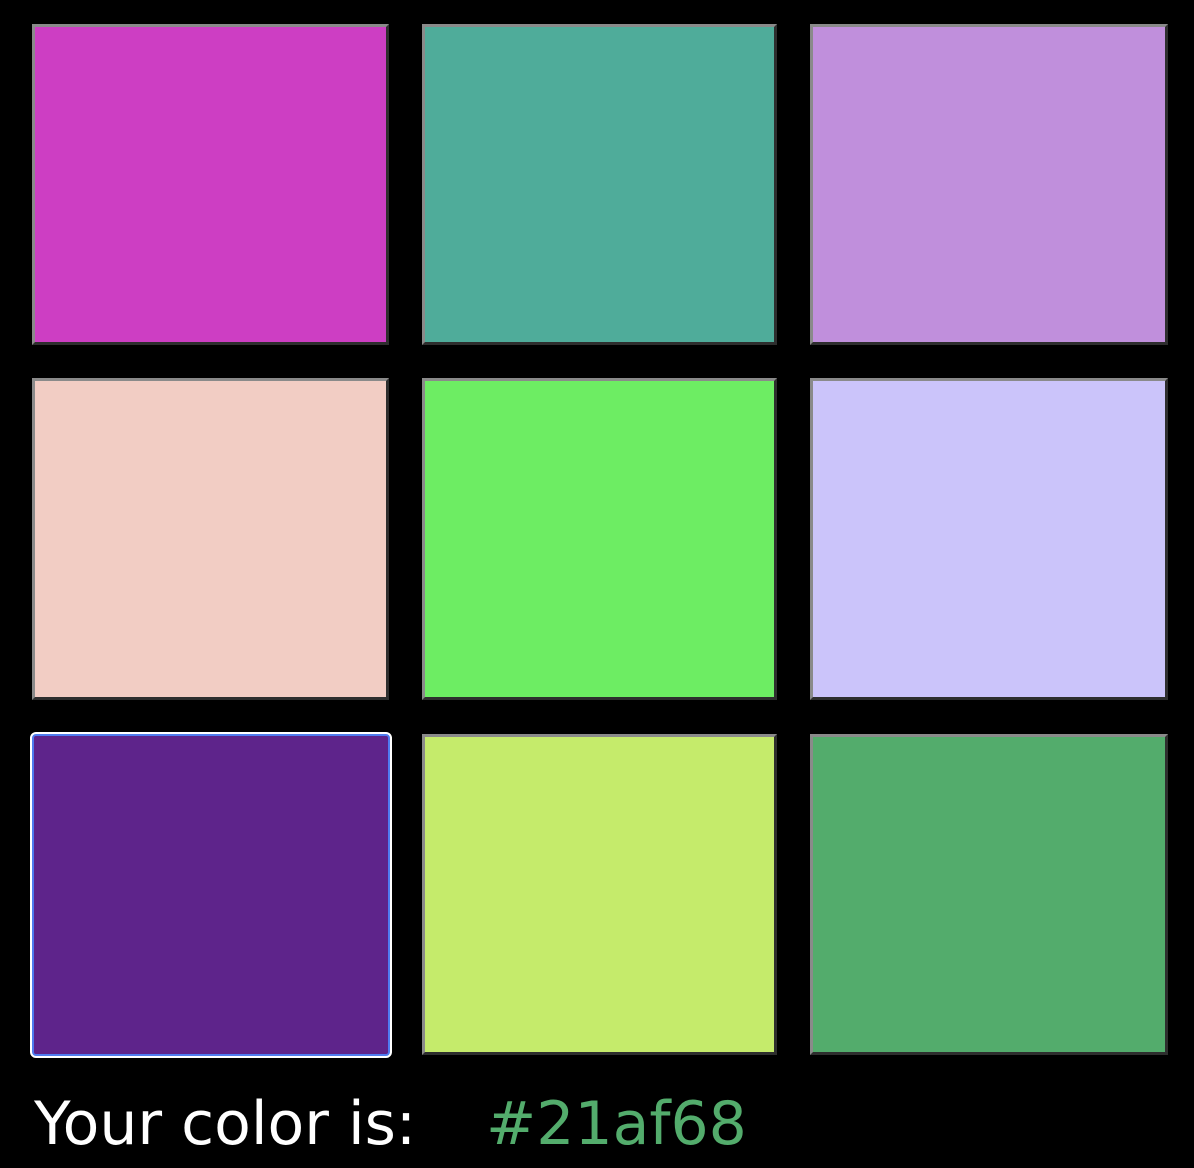 The height and width of the screenshot is (1168, 1194). I want to click on color-result: Your color is: #21af68, so click(599, 1124).